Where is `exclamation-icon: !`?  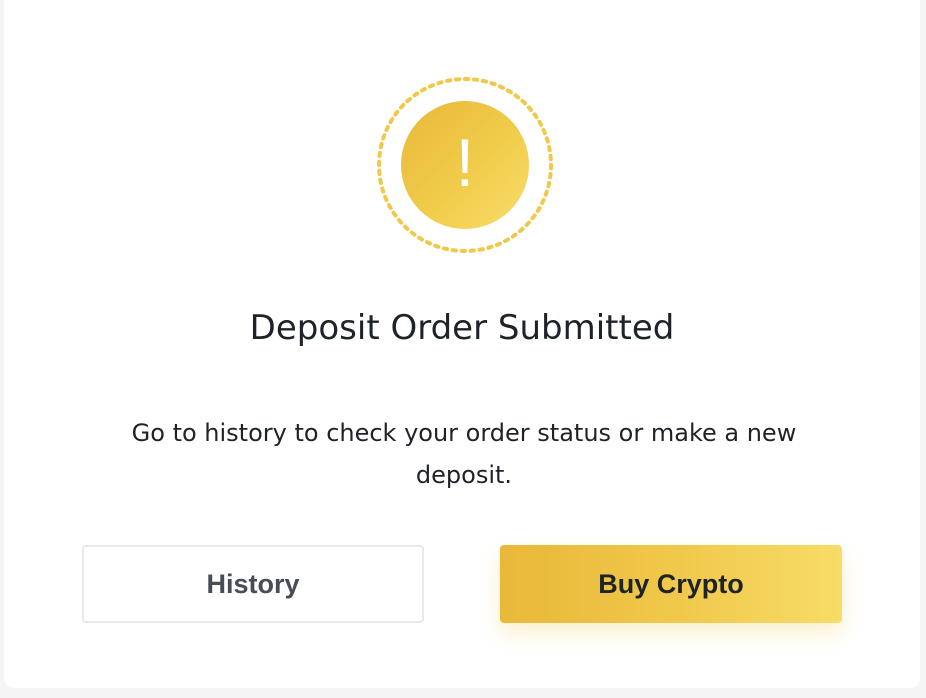 exclamation-icon: ! is located at coordinates (465, 163).